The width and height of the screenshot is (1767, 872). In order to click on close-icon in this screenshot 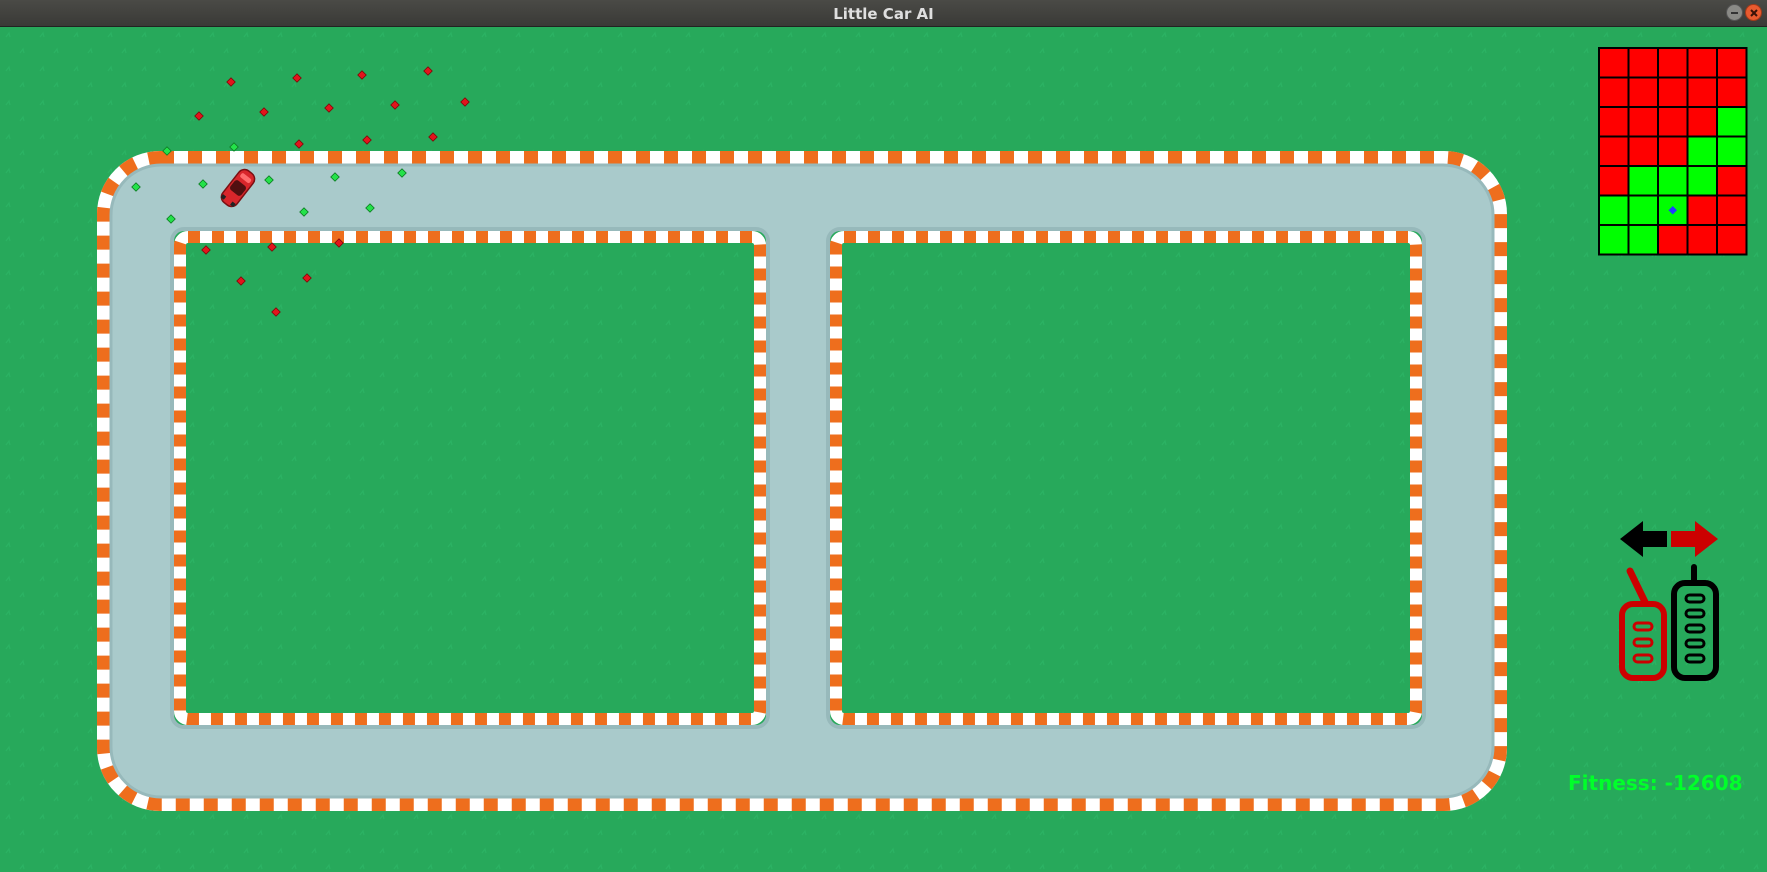, I will do `click(1754, 13)`.